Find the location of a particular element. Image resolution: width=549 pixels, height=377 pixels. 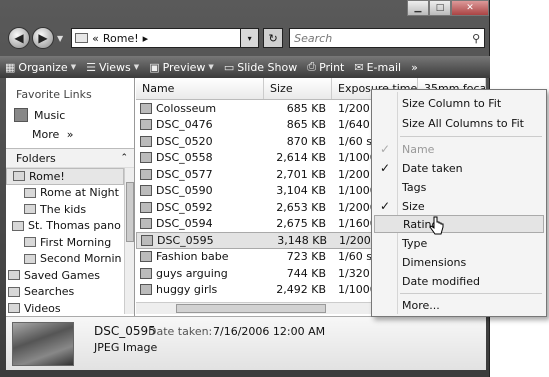

details-file-name: DSC_0595 is located at coordinates (125, 331).